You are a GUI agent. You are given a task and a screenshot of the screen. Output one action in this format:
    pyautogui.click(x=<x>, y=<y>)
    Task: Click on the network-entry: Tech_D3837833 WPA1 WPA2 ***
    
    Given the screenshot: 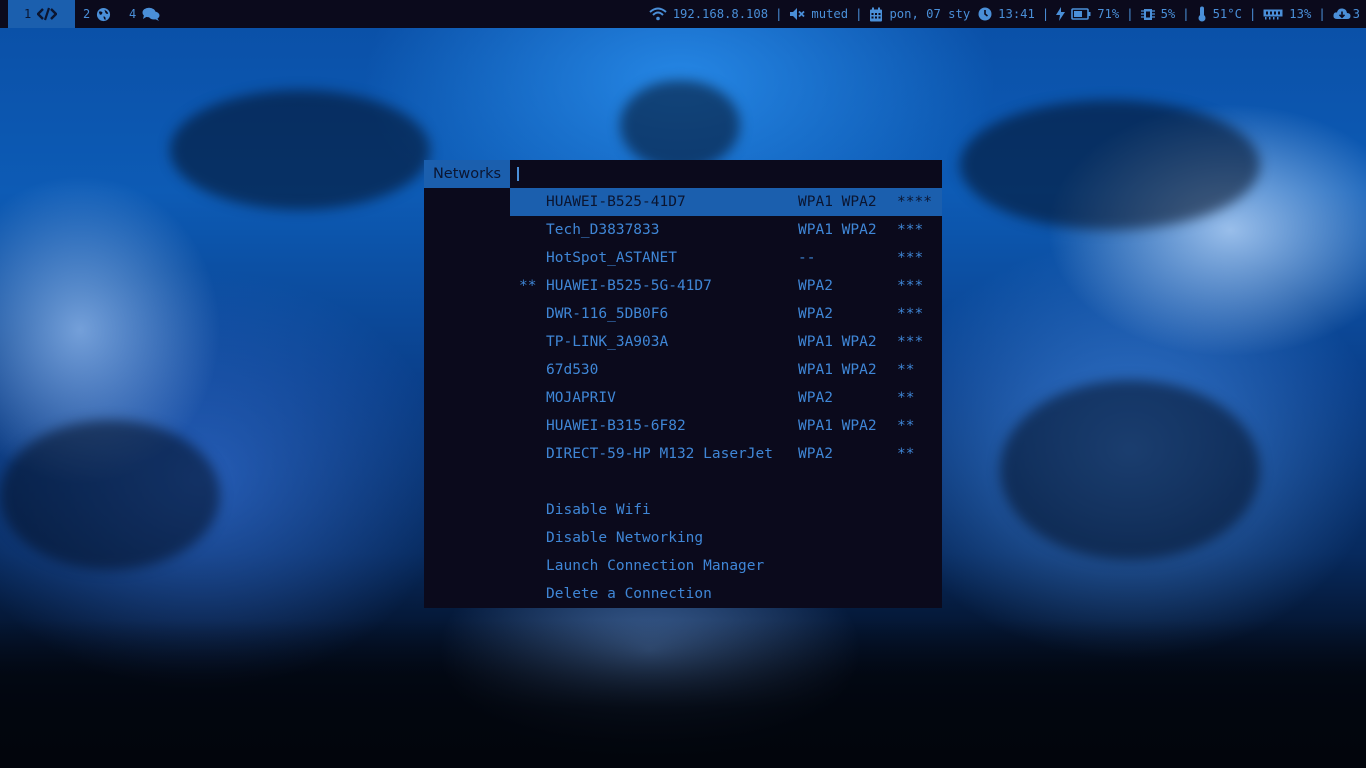 What is the action you would take?
    pyautogui.click(x=726, y=230)
    